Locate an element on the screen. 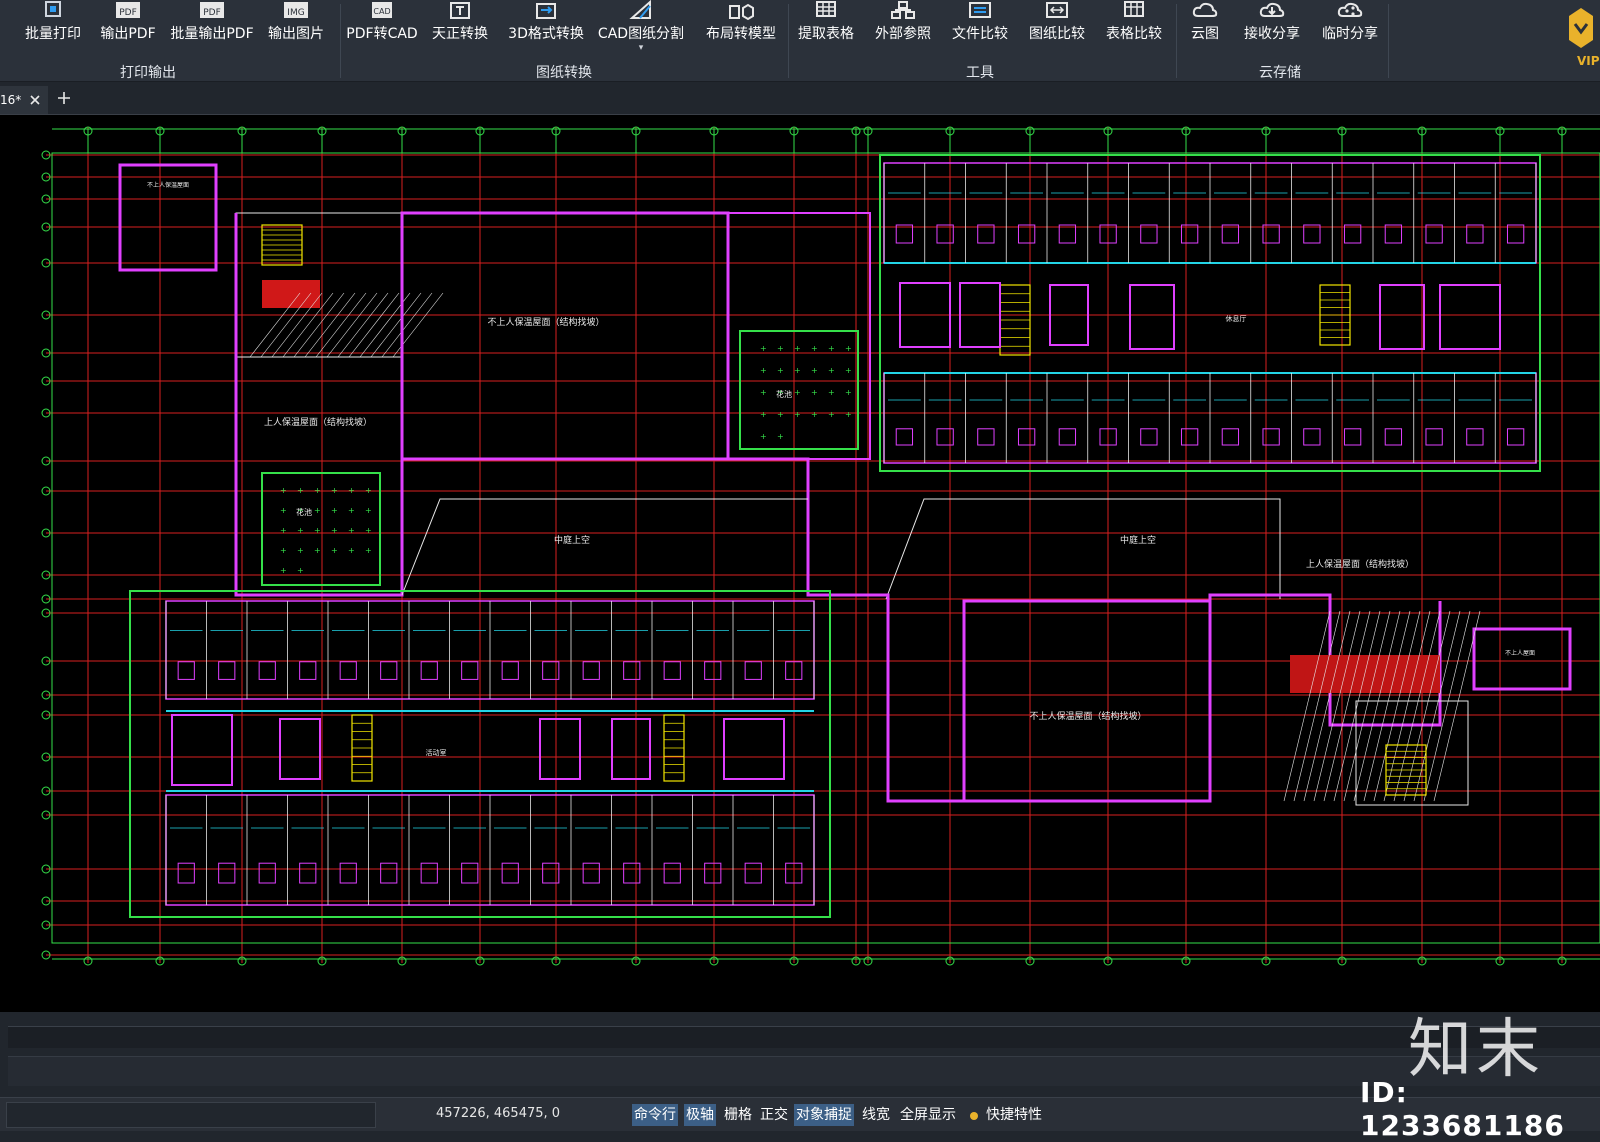 The width and height of the screenshot is (1600, 1142). cloud-icon is located at coordinates (1205, 9).